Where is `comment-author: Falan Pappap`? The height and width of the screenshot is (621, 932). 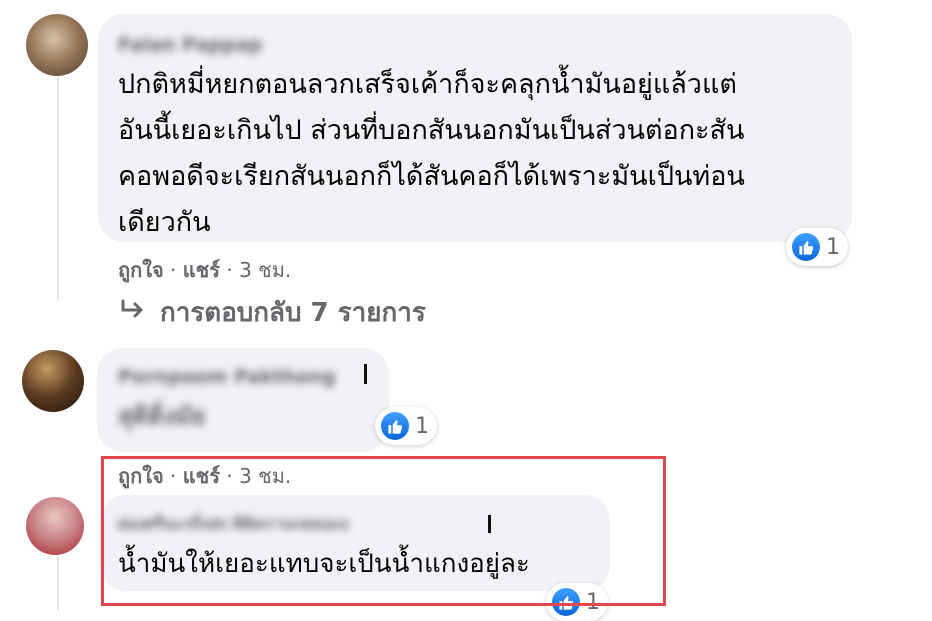 comment-author: Falan Pappap is located at coordinates (190, 45).